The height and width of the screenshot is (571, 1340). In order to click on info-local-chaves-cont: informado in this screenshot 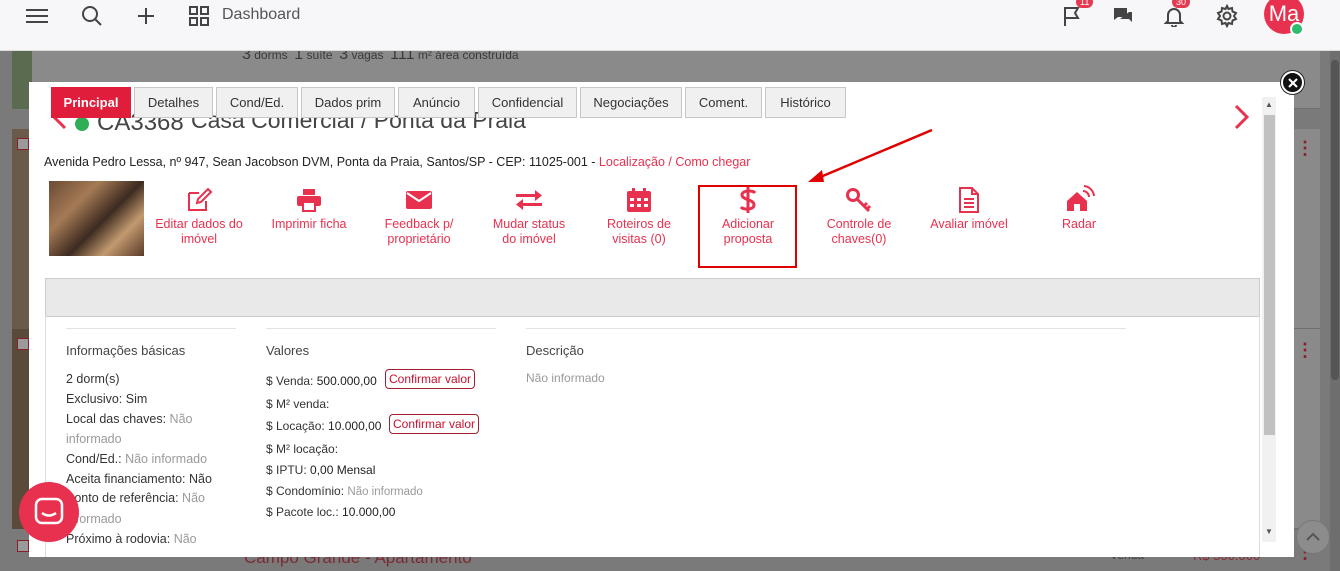, I will do `click(94, 439)`.